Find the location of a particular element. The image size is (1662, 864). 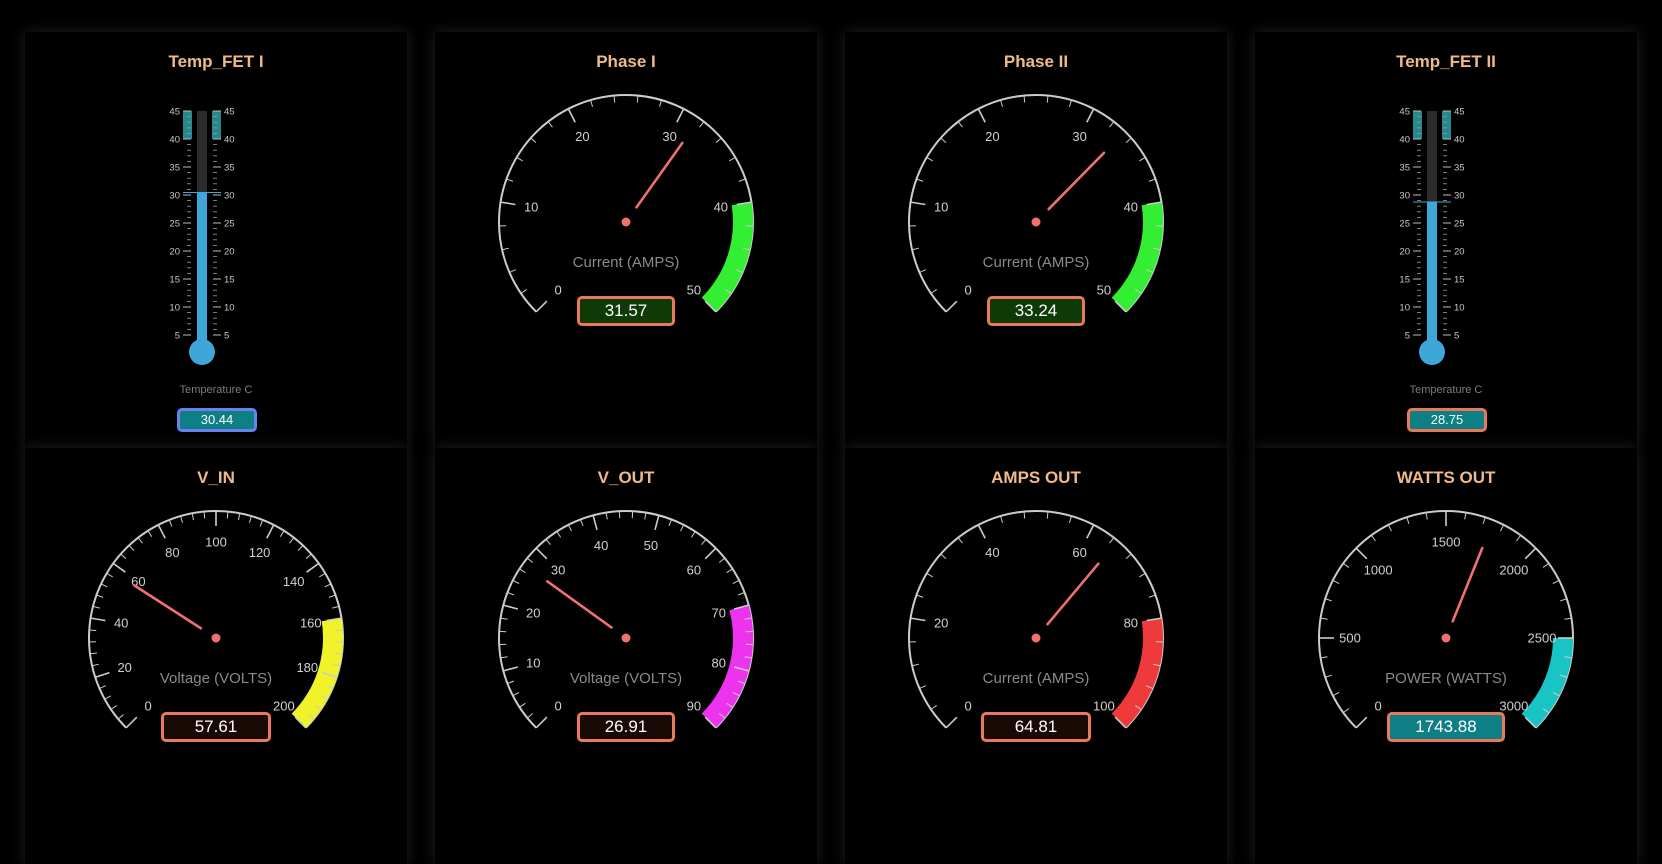

thermometer-bulb is located at coordinates (1432, 352).